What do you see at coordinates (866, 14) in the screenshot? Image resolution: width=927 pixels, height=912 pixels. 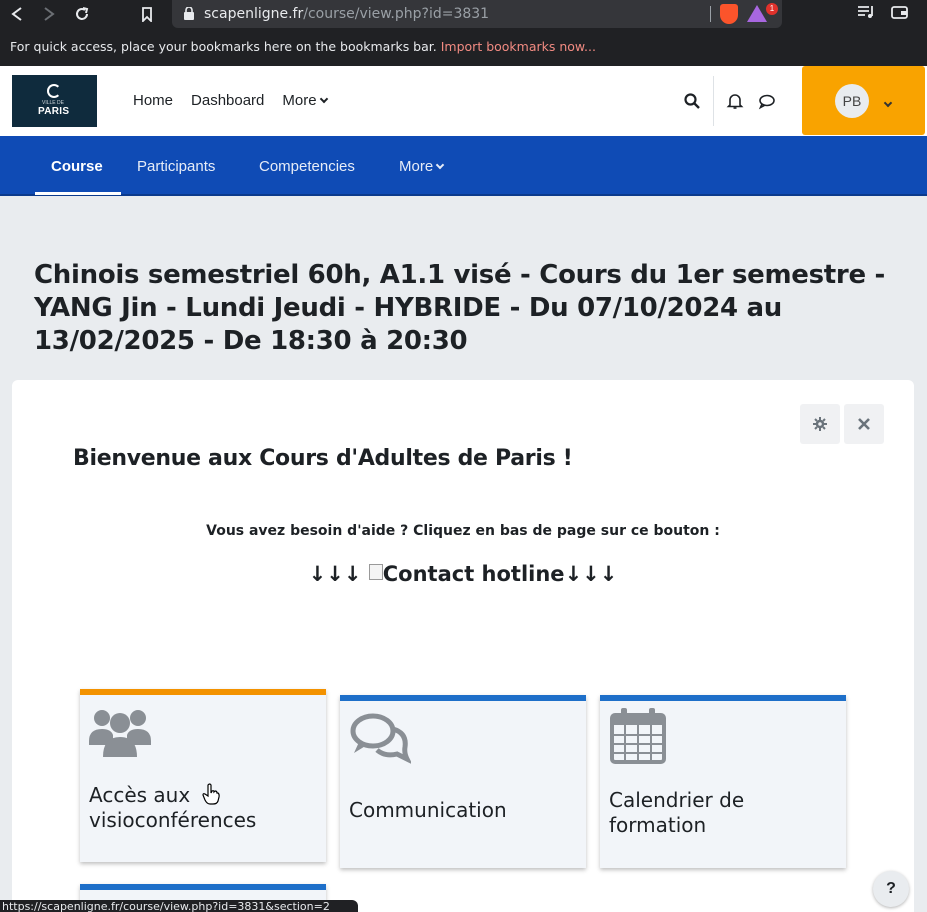 I see `playlist-icon` at bounding box center [866, 14].